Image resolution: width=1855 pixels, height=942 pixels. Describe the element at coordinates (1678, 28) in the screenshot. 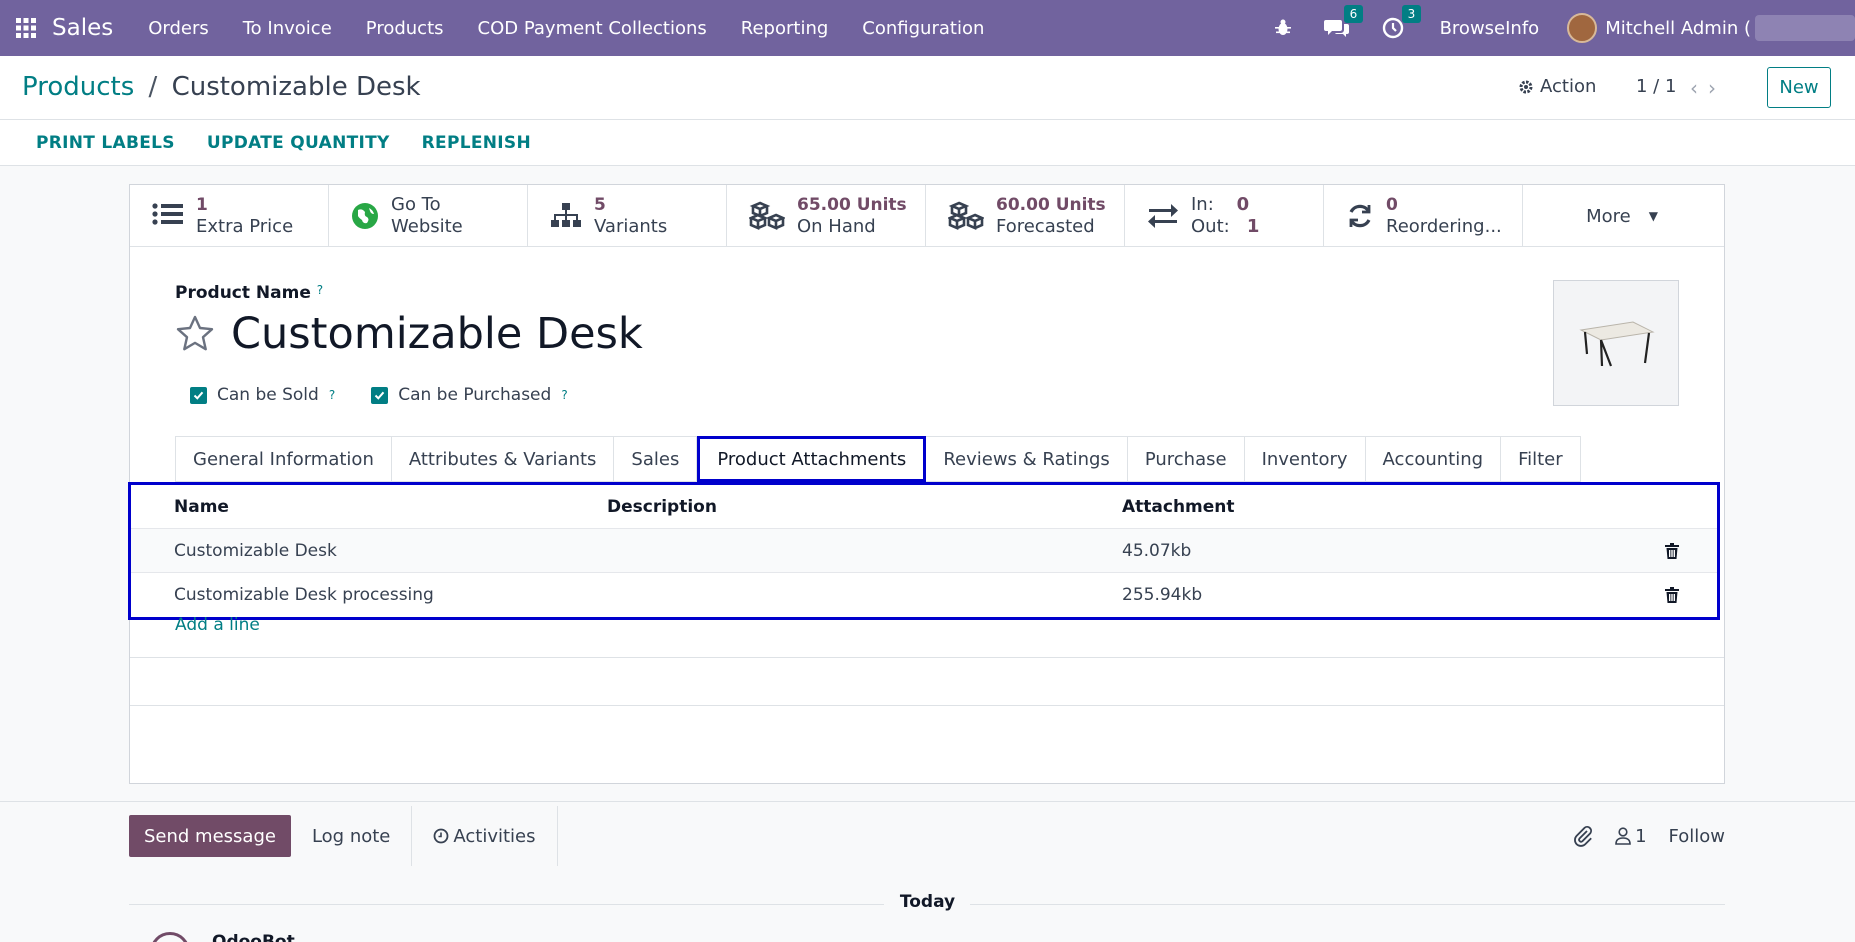

I see `user-menu: Mitchell Admin (` at that location.